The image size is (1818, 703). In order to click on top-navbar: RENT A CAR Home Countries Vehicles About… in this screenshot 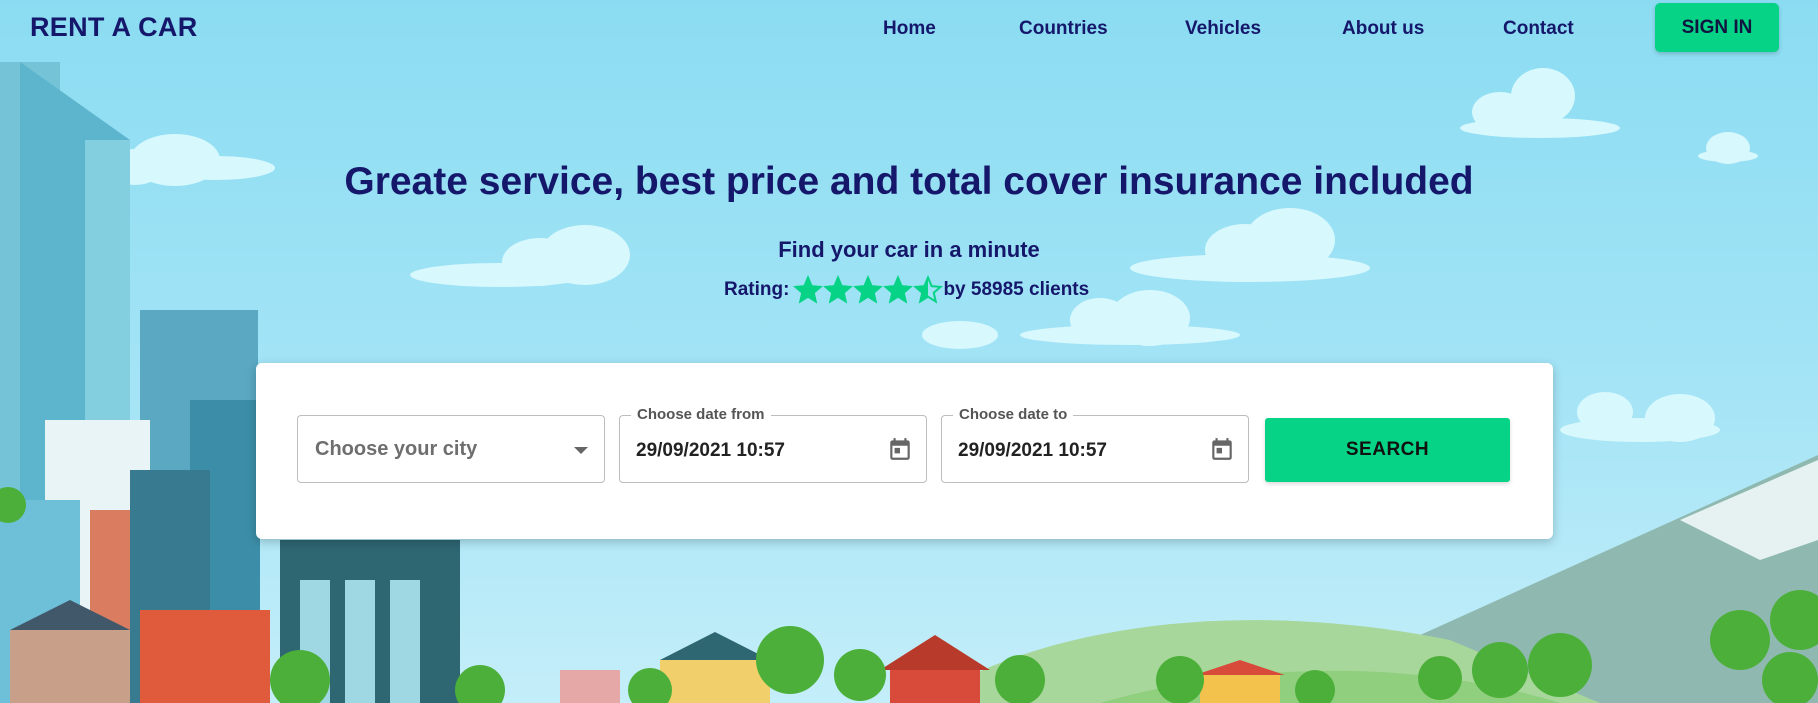, I will do `click(909, 29)`.